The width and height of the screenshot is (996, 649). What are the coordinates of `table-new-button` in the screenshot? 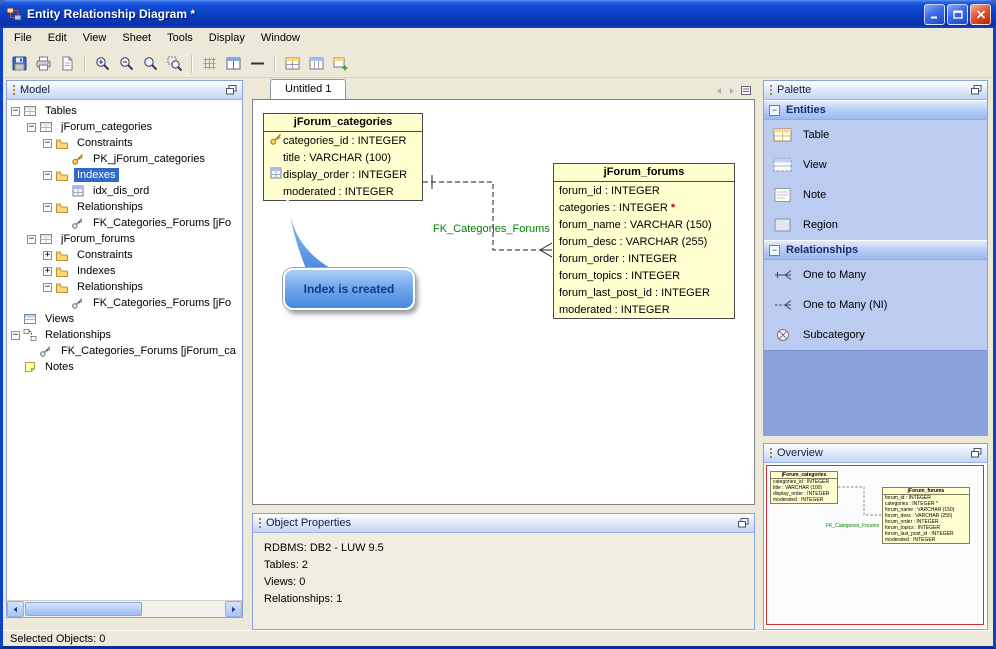 It's located at (340, 63).